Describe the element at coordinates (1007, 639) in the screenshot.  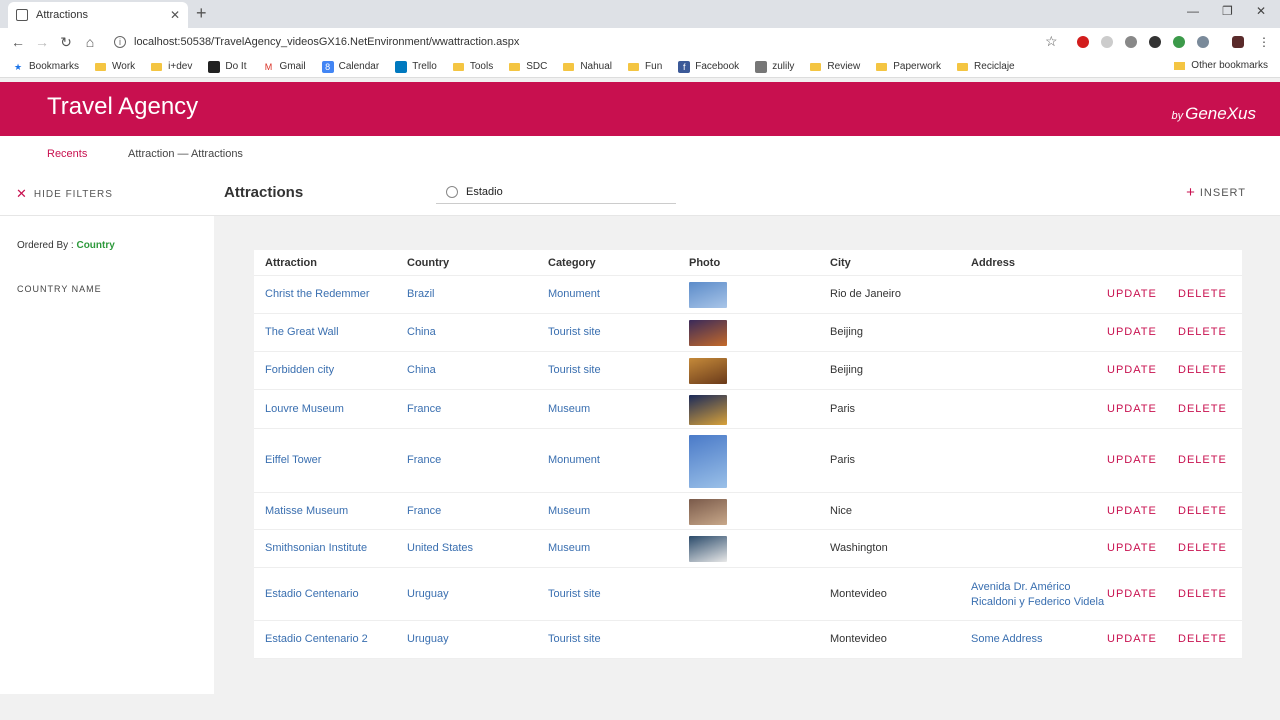
I see `address-link: Some Address` at that location.